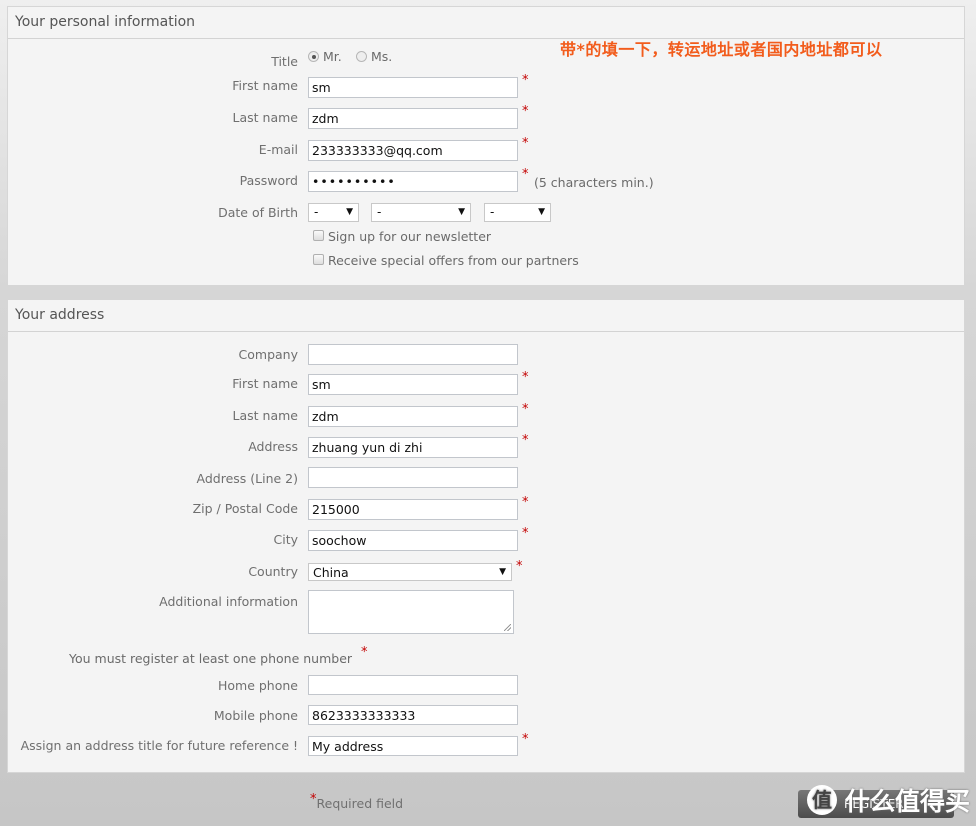  What do you see at coordinates (255, 715) in the screenshot?
I see `mobile-phone-label: Mobile phone` at bounding box center [255, 715].